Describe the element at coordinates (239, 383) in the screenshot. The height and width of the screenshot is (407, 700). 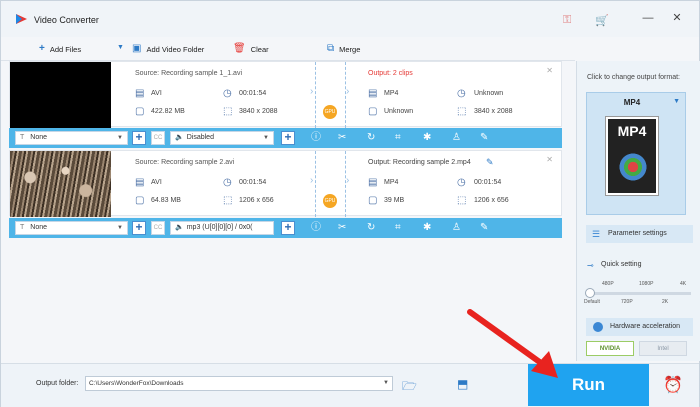
I see `output-folder-field: C:\Users\WonderFox\Downloads ▼` at that location.